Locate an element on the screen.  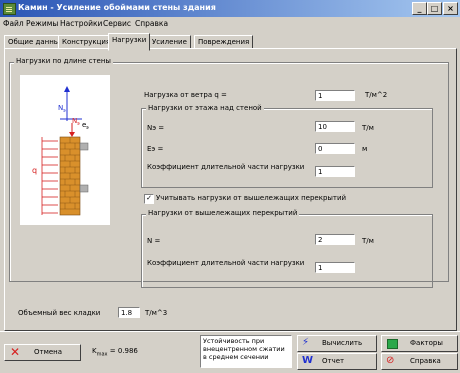
account-upper-floors-checkbox: ✓ is located at coordinates (149, 199).